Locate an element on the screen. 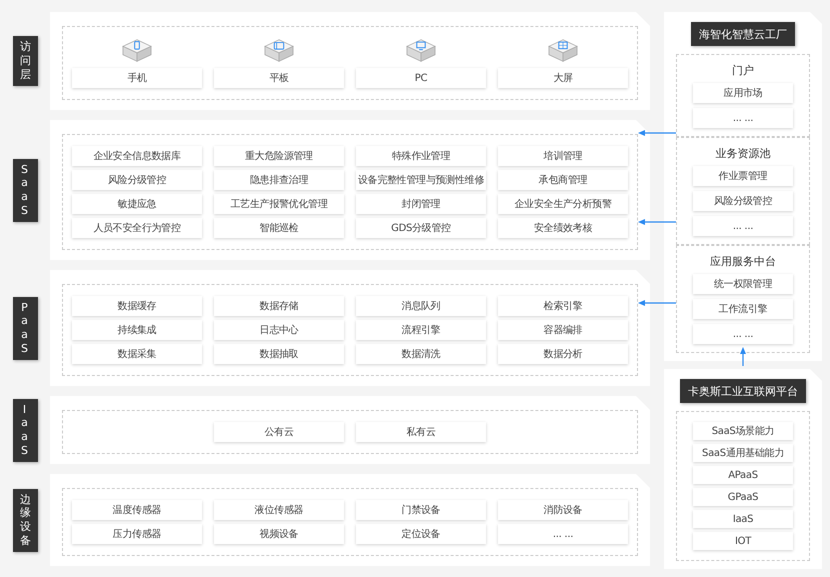 This screenshot has height=577, width=830. module-cell: 数据抽取 is located at coordinates (279, 354).